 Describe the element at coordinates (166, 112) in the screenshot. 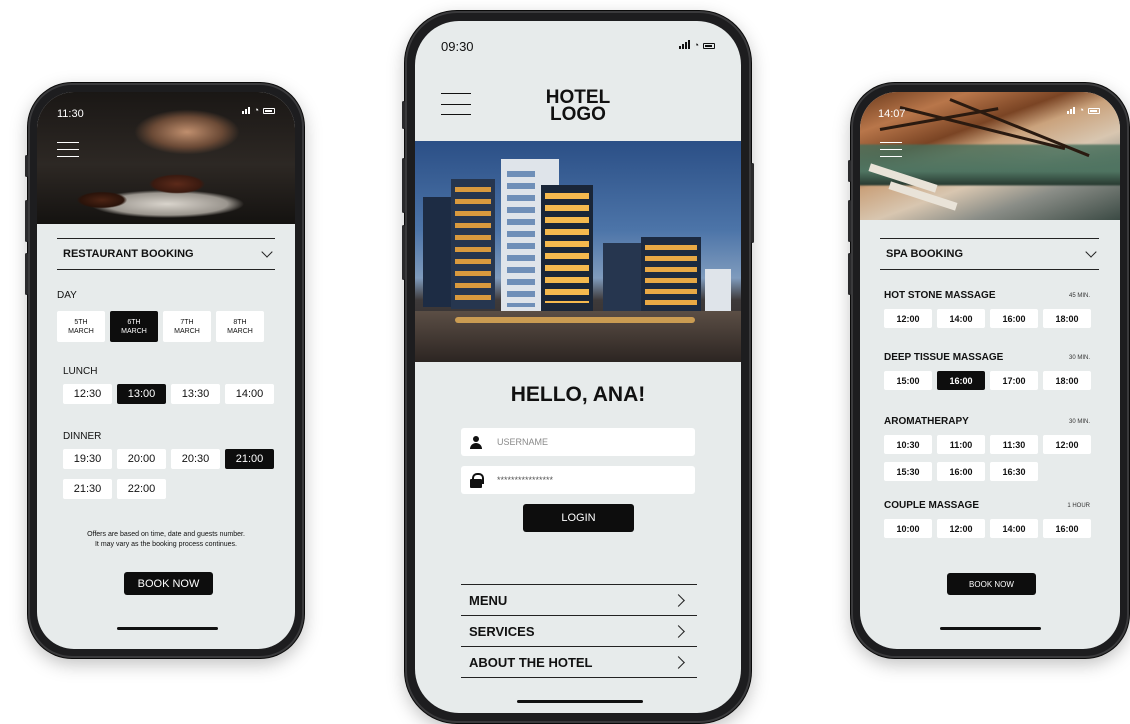

I see `status-bar: 11:30 ◔` at that location.